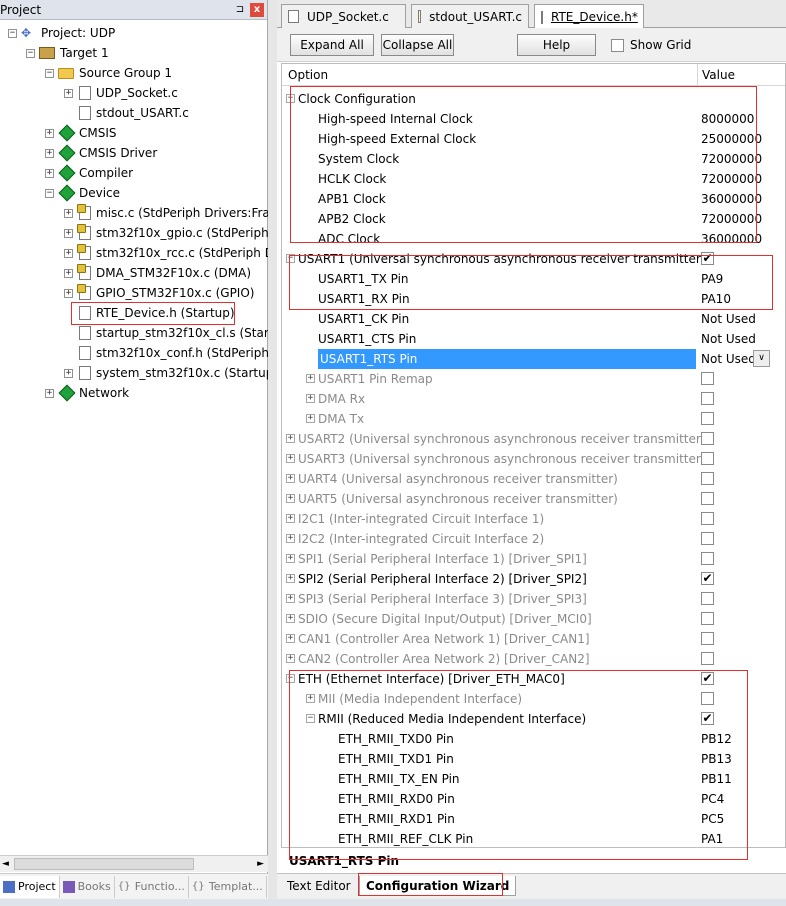 This screenshot has height=906, width=786. What do you see at coordinates (87, 393) in the screenshot?
I see `tree-item: + Network` at bounding box center [87, 393].